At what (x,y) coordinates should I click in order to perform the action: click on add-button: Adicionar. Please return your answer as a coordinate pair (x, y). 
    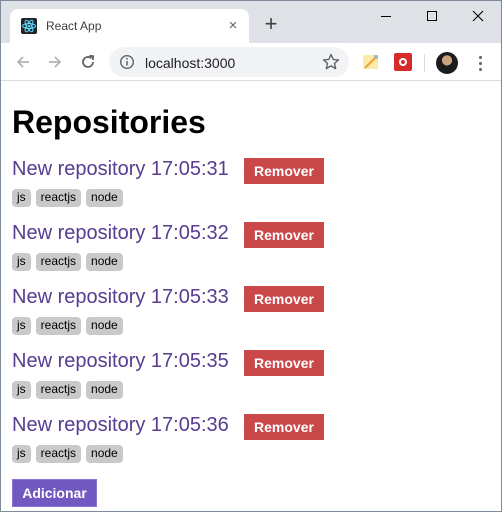
    Looking at the image, I should click on (54, 493).